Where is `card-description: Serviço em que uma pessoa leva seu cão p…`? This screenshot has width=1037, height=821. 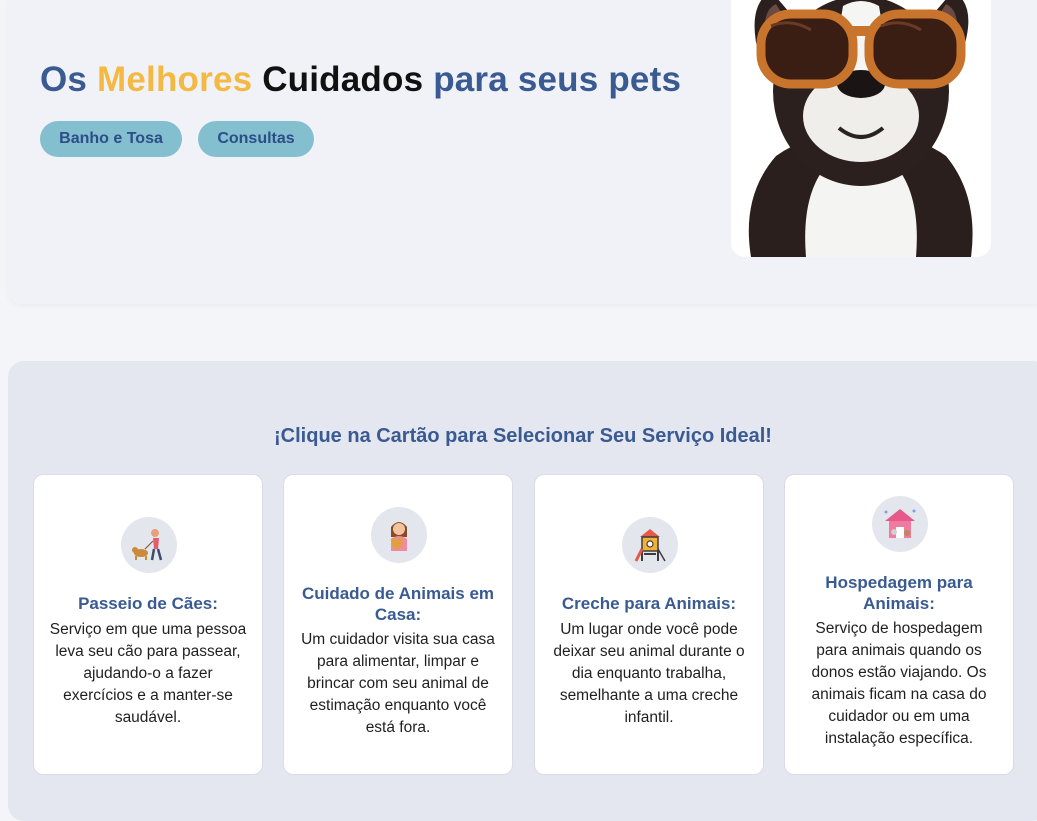
card-description: Serviço em que uma pessoa leva seu cão p… is located at coordinates (148, 673).